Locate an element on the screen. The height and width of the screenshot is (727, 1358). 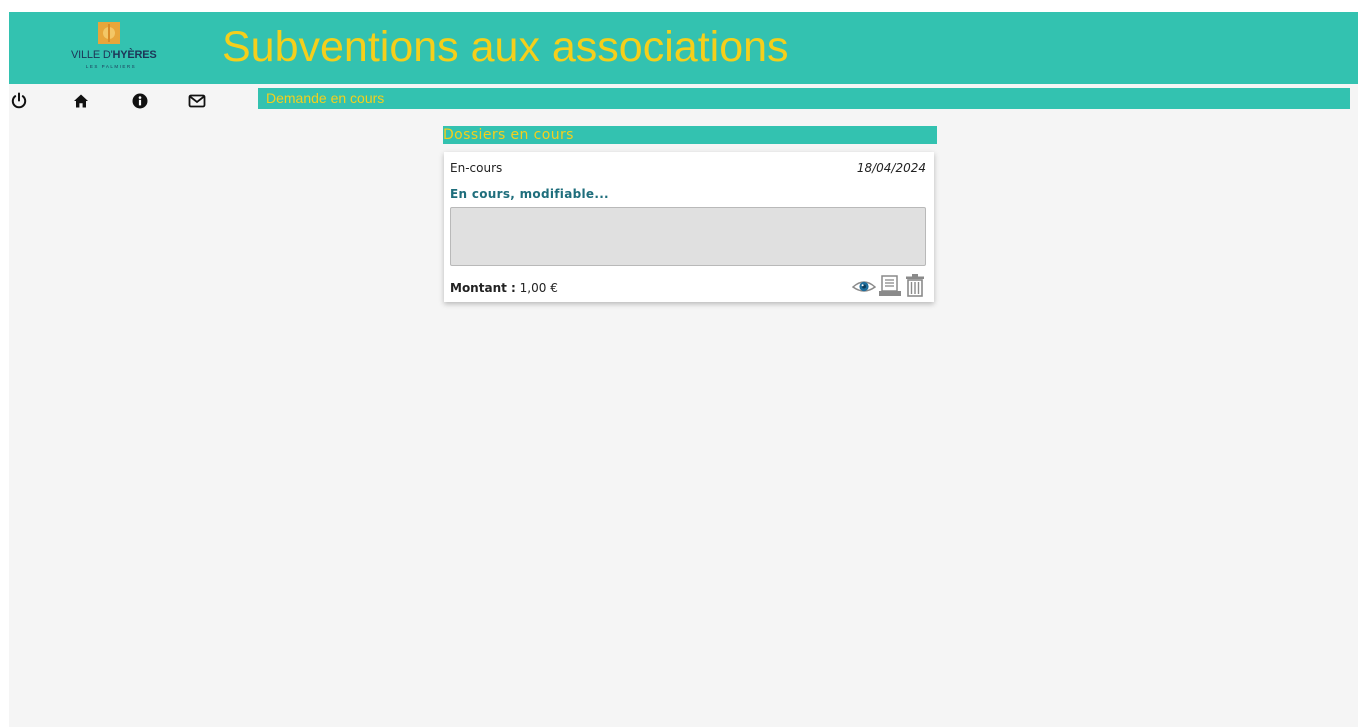
logo-wordmark: VILLE D'HYÈRES is located at coordinates (114, 55).